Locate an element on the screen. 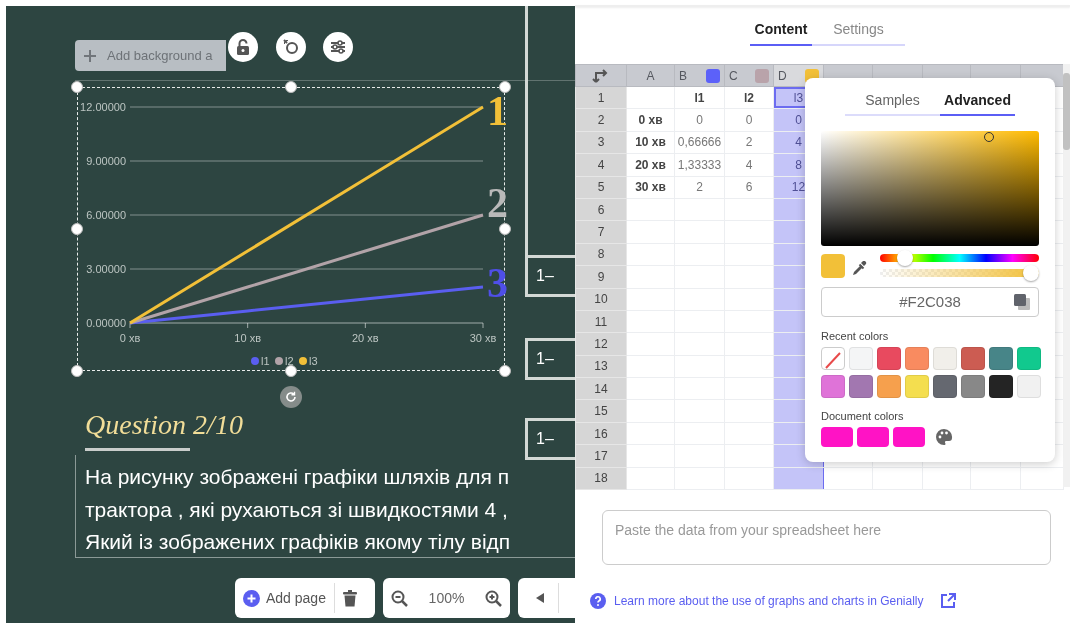 Image resolution: width=1070 pixels, height=623 pixels. axis-label: 20 хв is located at coordinates (365, 338).